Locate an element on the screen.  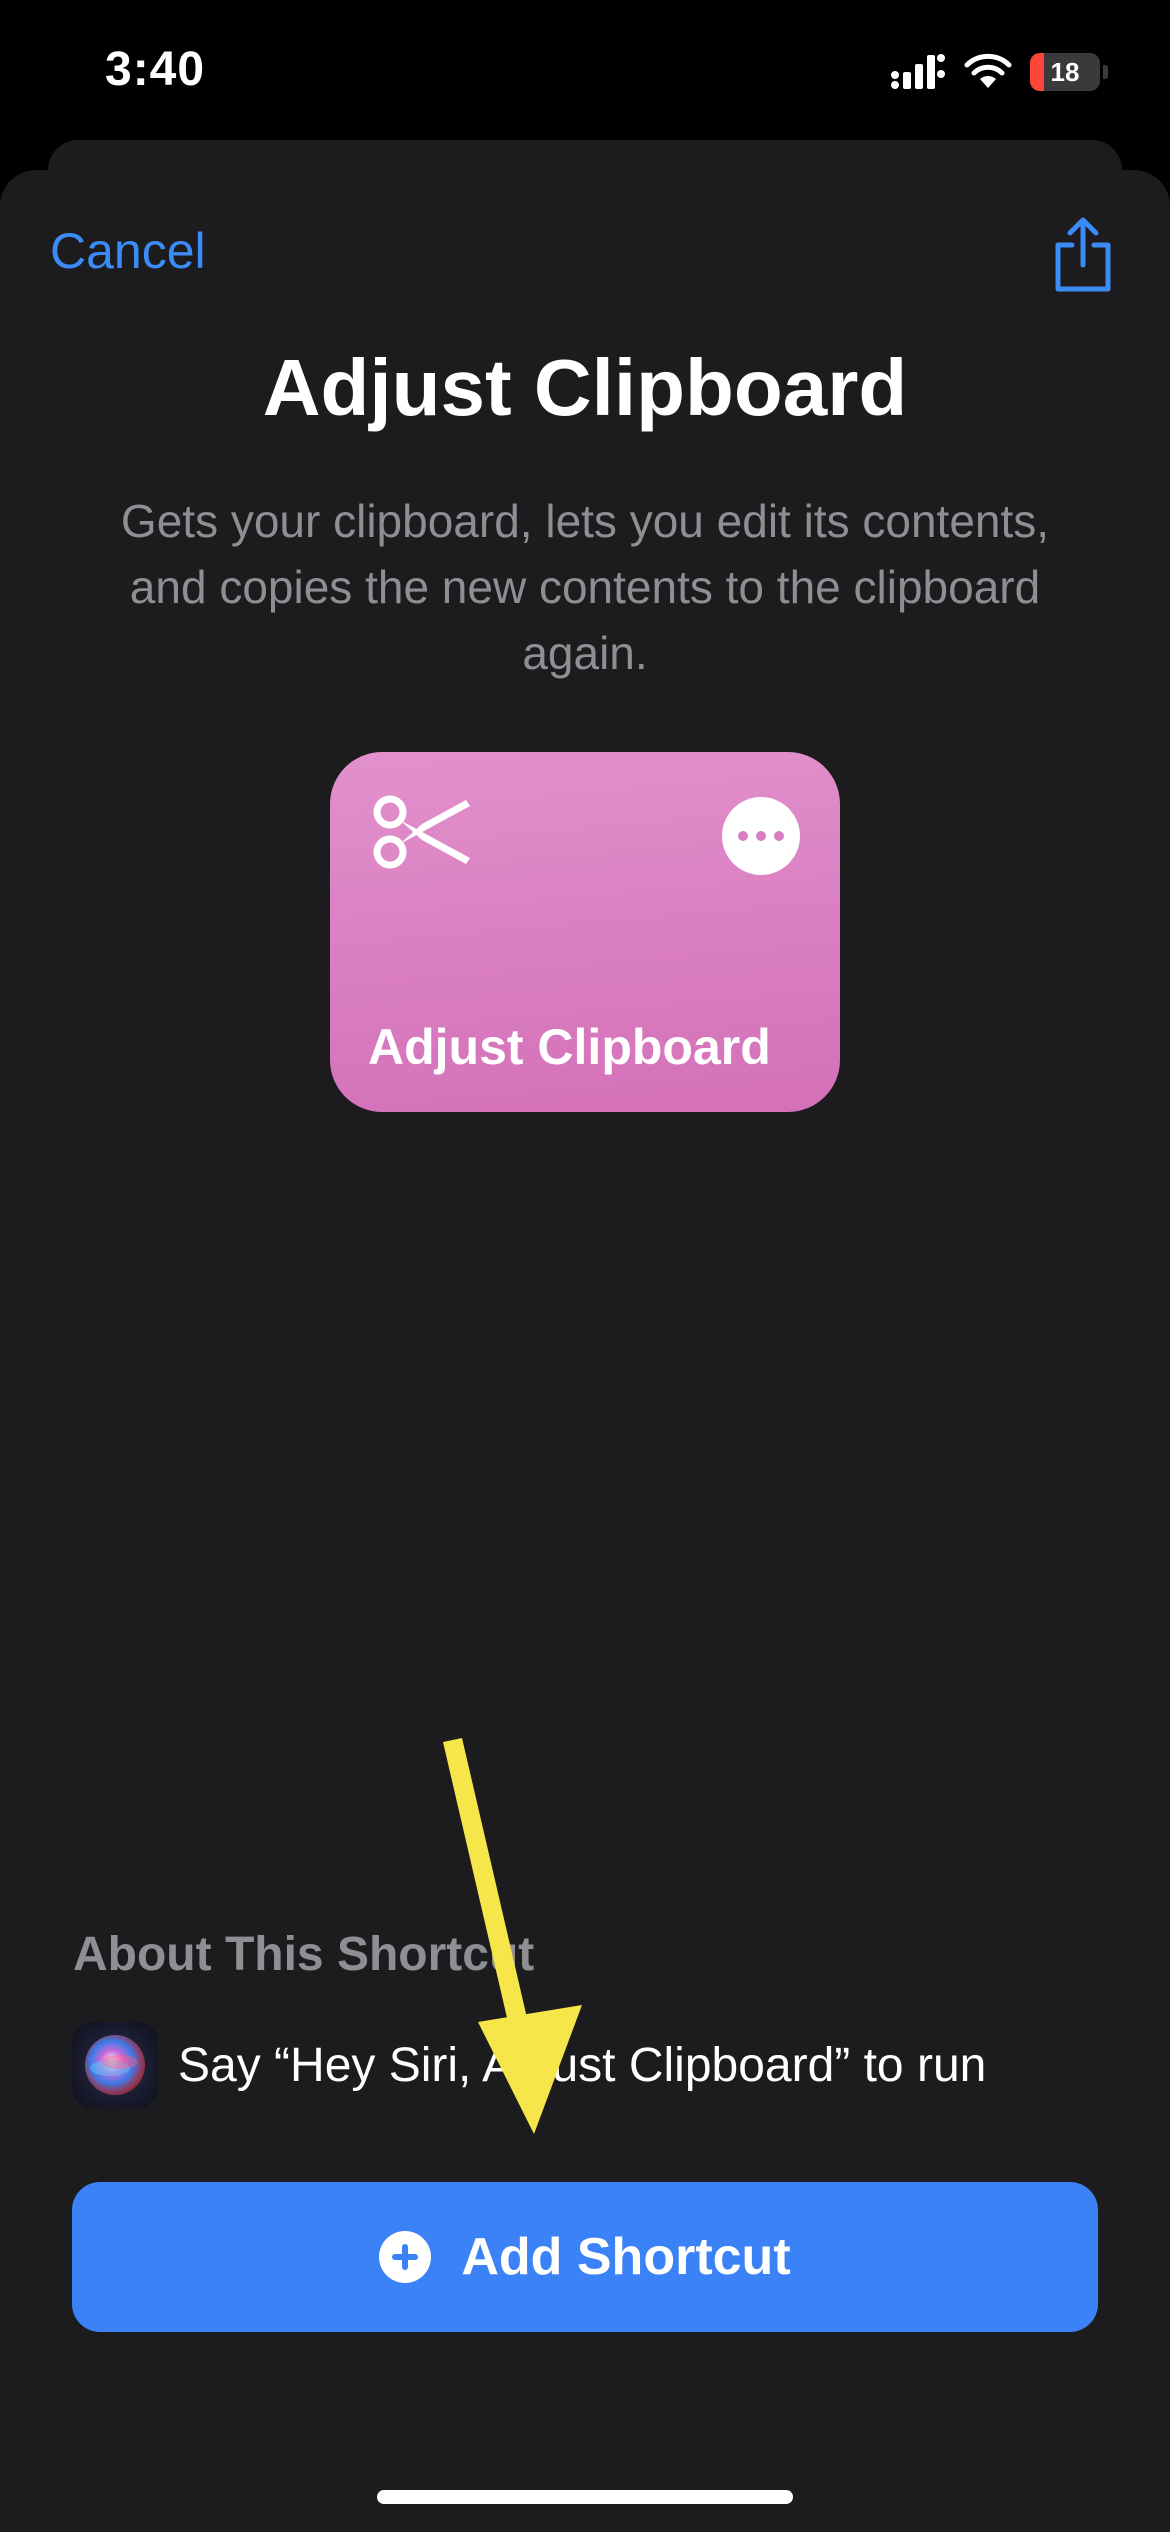
battery-level: 18 is located at coordinates (1065, 71).